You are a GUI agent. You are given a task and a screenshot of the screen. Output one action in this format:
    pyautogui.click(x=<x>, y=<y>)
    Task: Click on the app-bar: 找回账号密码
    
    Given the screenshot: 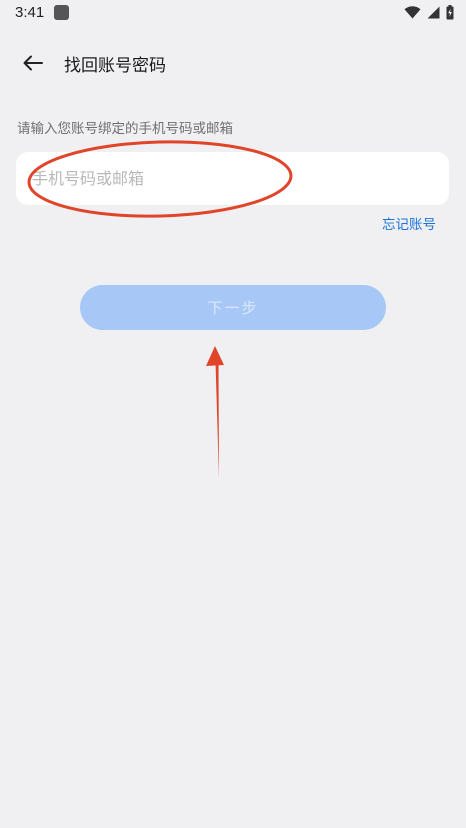 What is the action you would take?
    pyautogui.click(x=233, y=63)
    